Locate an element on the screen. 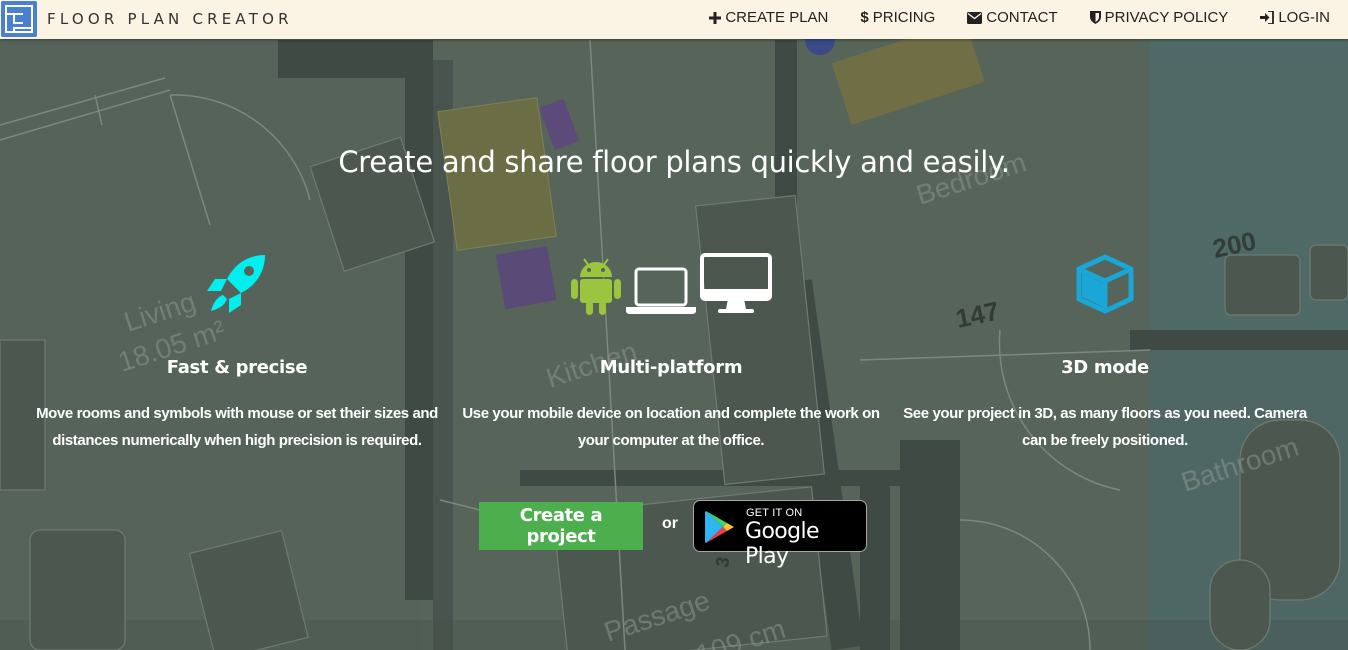  envelope-icon is located at coordinates (975, 17).